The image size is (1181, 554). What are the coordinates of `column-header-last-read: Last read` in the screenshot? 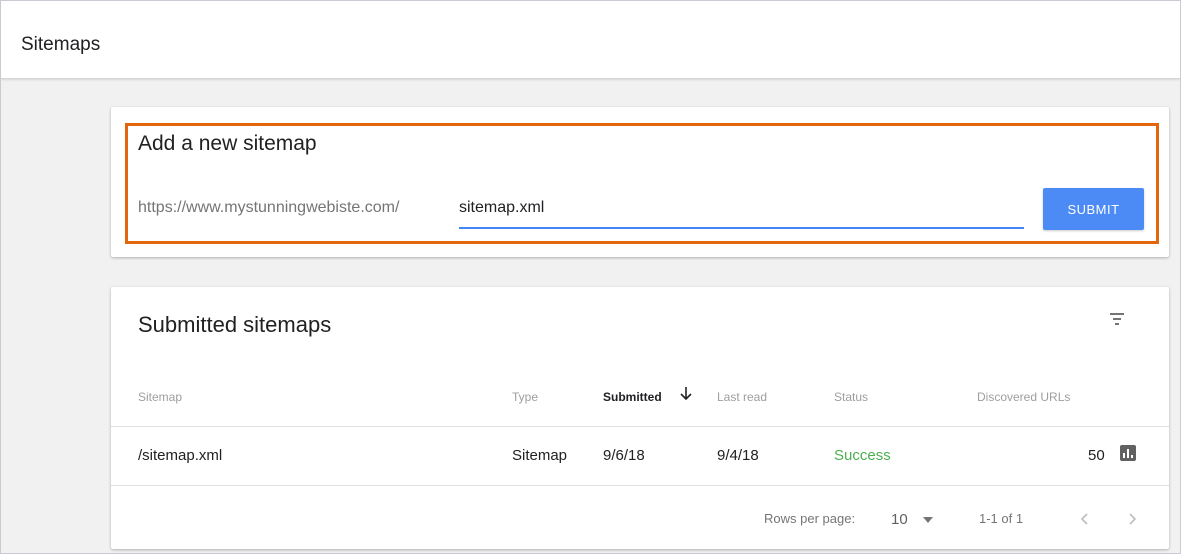 It's located at (742, 397).